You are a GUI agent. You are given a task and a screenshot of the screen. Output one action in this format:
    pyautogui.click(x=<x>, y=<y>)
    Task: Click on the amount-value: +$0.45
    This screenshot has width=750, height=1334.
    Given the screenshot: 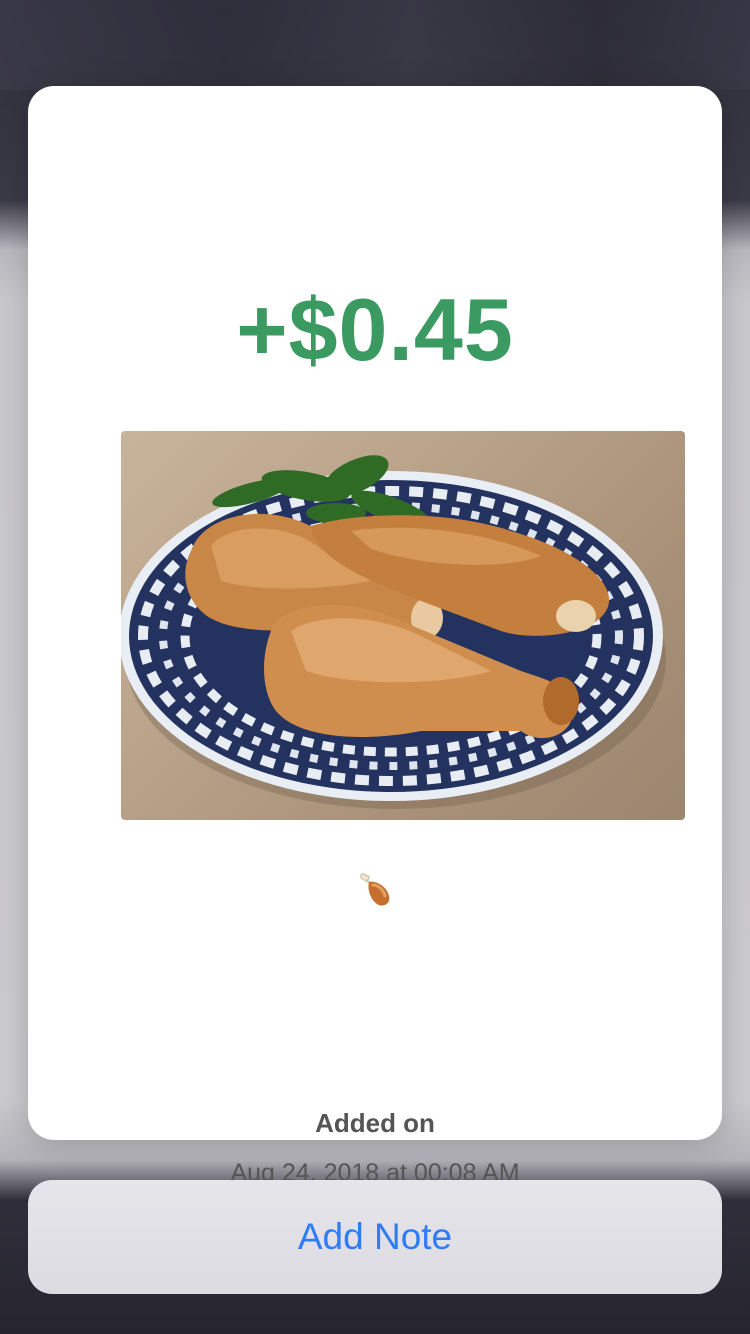 What is the action you would take?
    pyautogui.click(x=375, y=329)
    